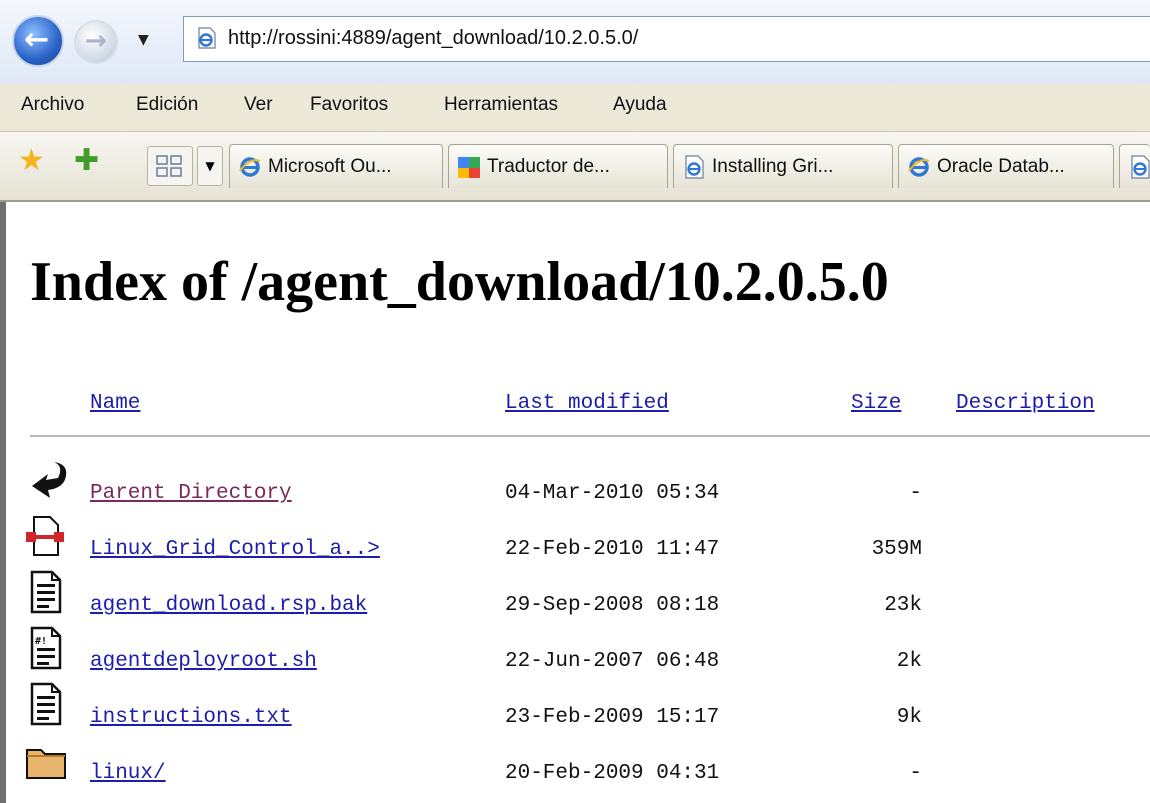 This screenshot has width=1150, height=803. Describe the element at coordinates (909, 717) in the screenshot. I see `size-cell: 9k` at that location.